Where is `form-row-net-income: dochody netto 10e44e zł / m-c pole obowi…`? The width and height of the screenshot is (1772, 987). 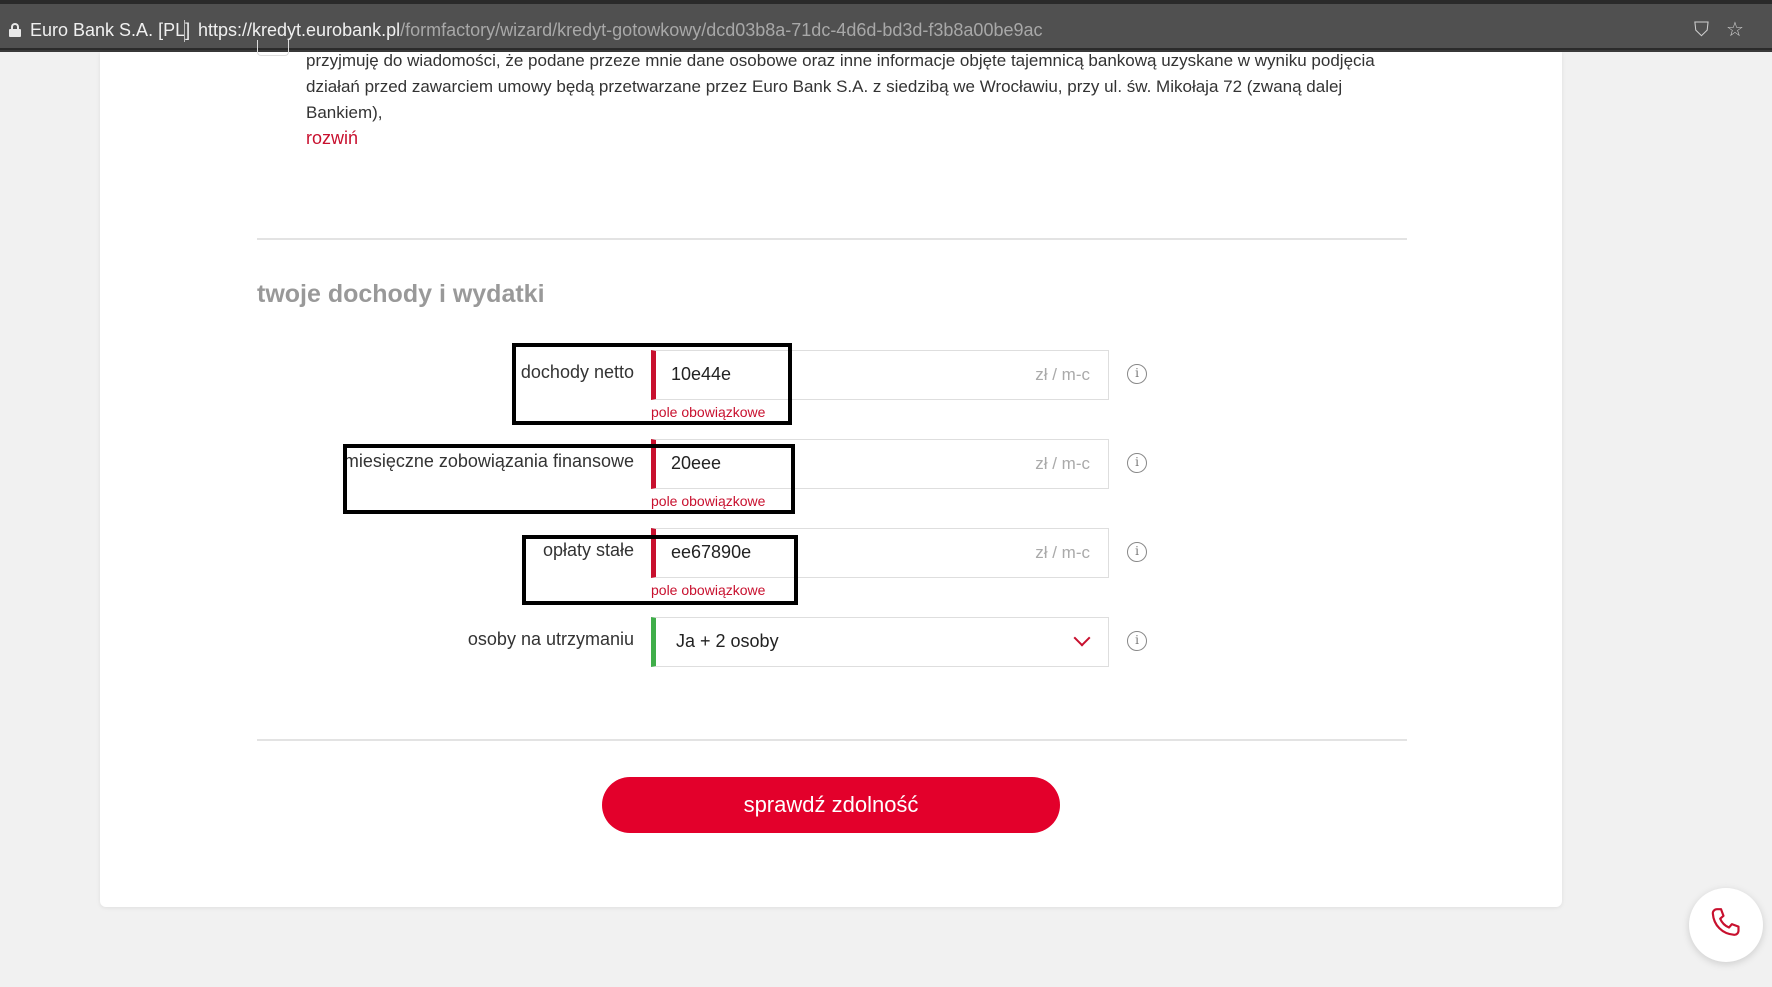 form-row-net-income: dochody netto 10e44e zł / m-c pole obowi… is located at coordinates (886, 390).